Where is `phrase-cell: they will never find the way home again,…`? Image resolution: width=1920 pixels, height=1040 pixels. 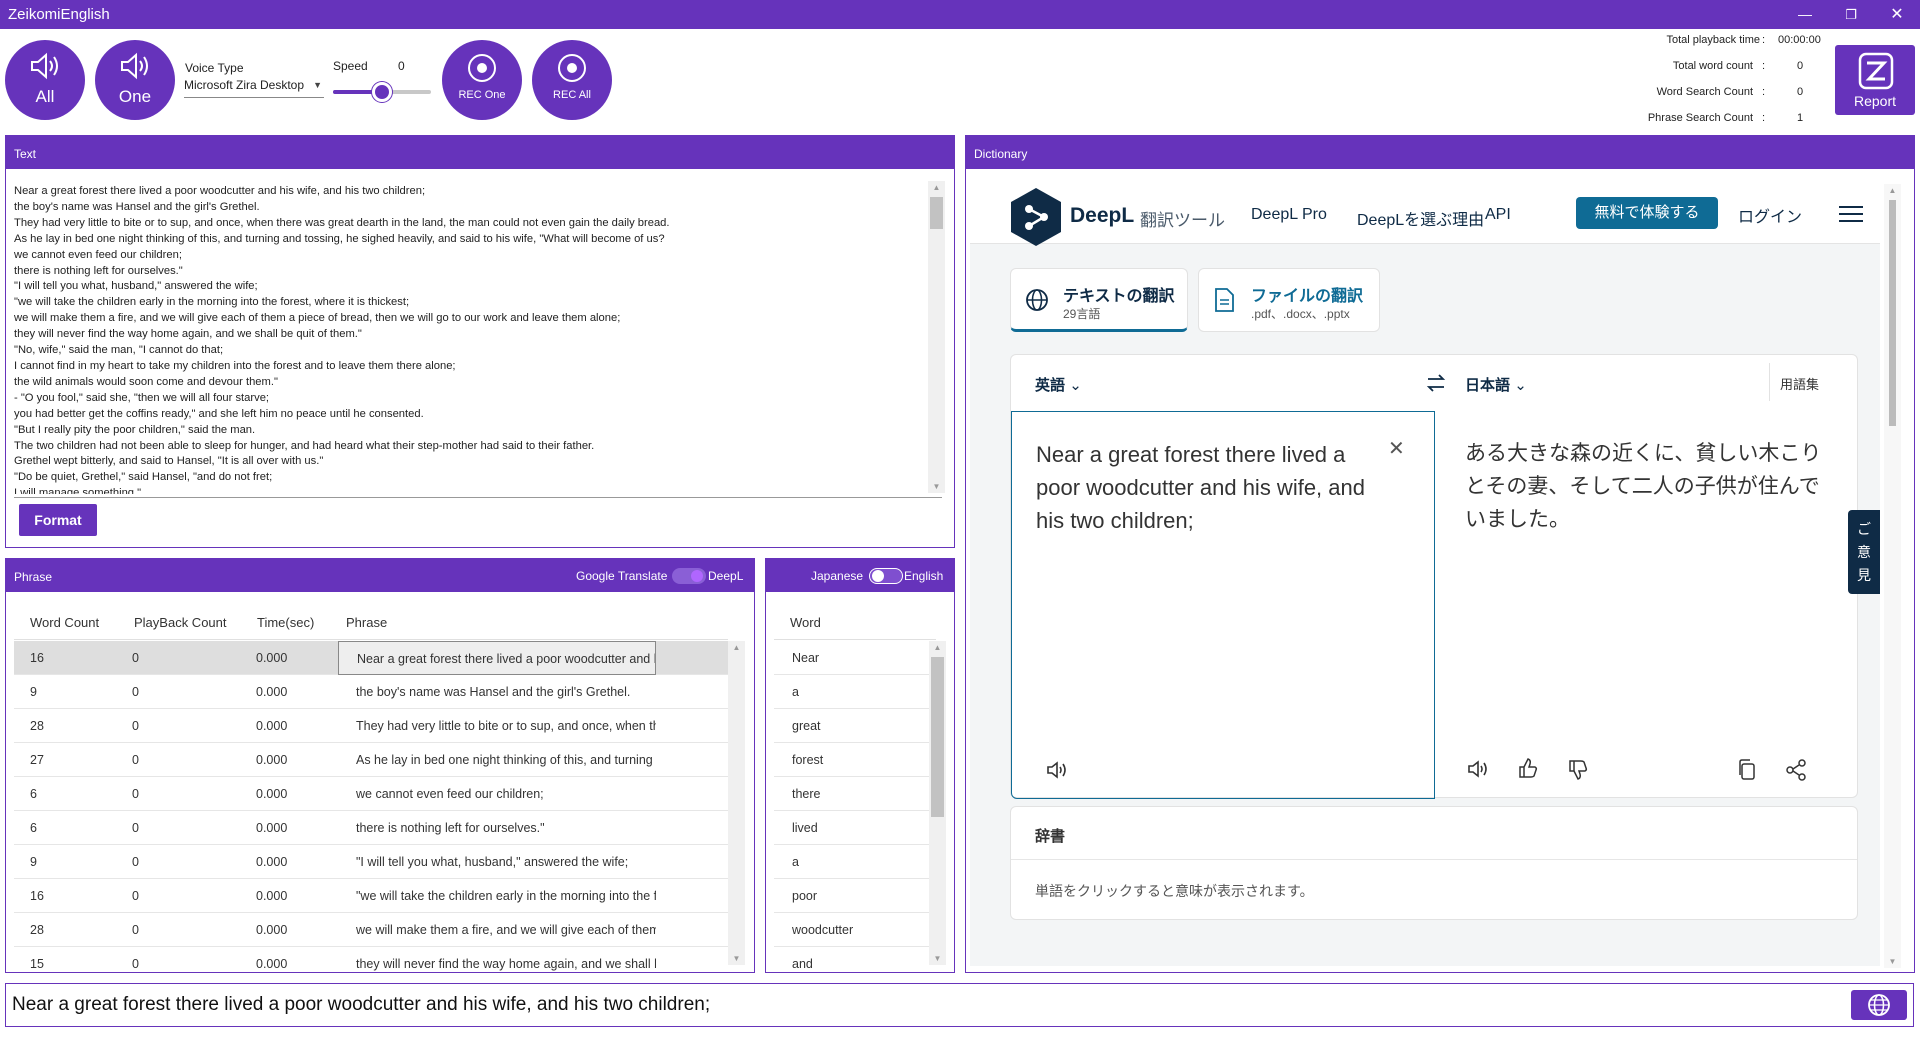 phrase-cell: they will never find the way home again,… is located at coordinates (497, 959).